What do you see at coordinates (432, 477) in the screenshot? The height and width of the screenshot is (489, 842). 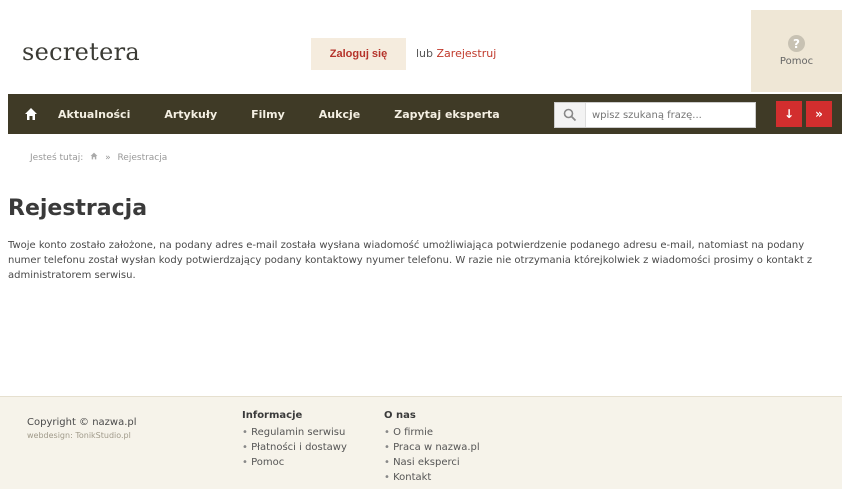 I see `footer-link-kontakt: Kontakt` at bounding box center [432, 477].